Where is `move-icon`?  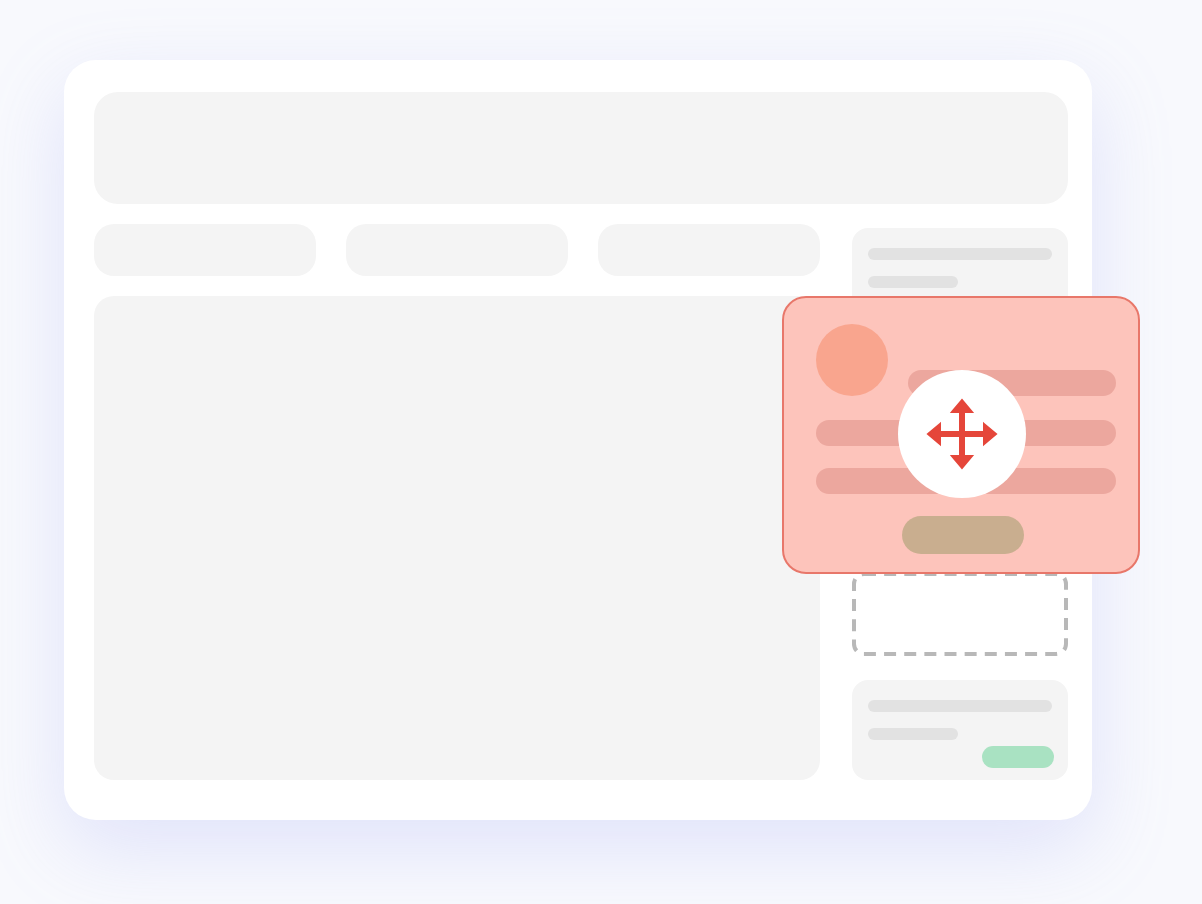 move-icon is located at coordinates (962, 434).